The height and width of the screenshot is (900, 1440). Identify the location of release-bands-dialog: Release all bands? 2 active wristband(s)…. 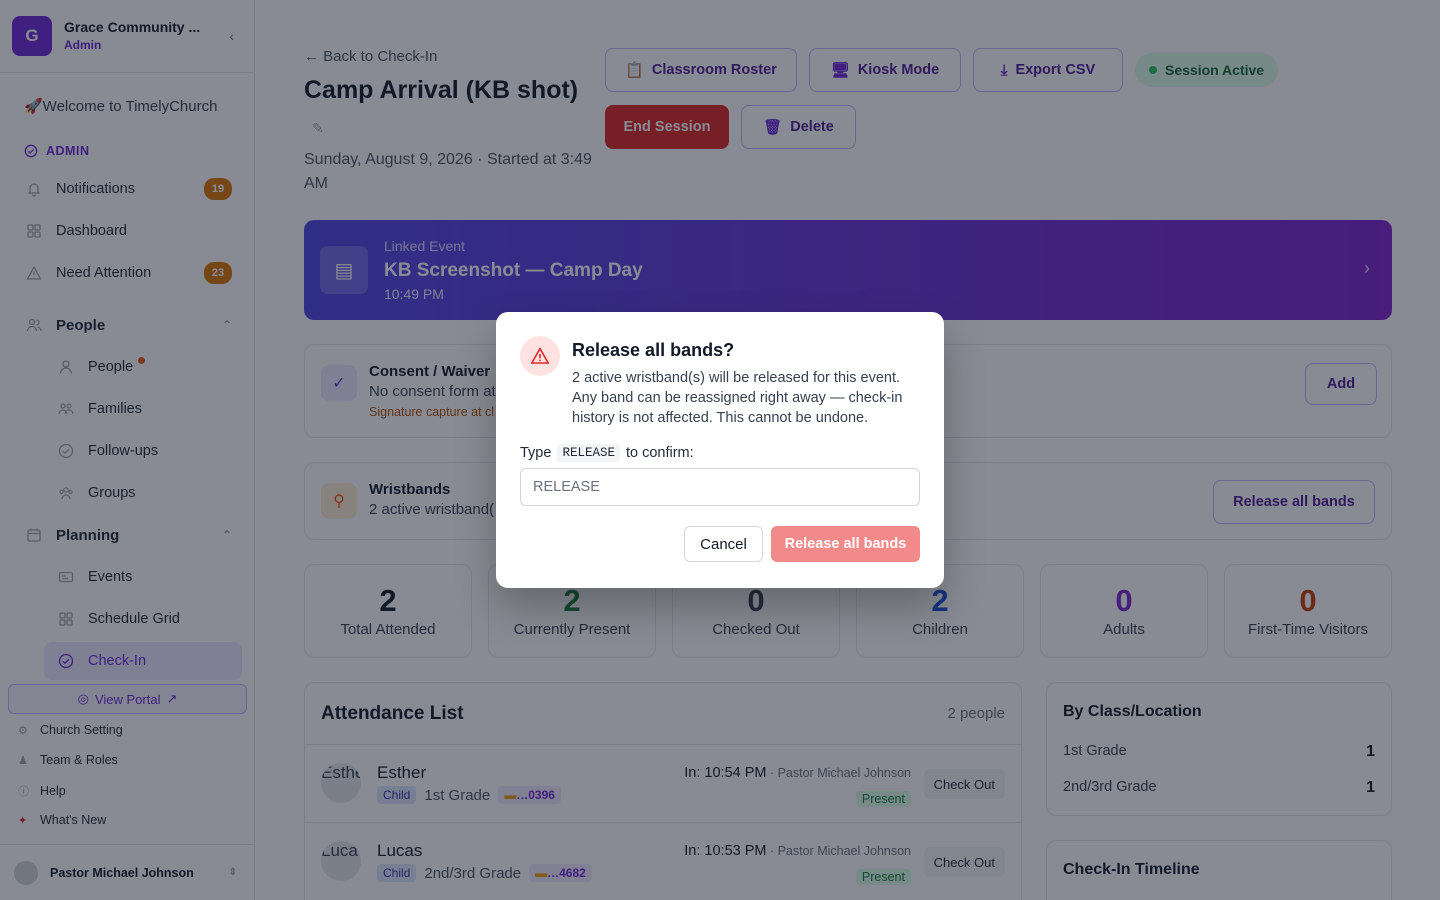
(720, 450).